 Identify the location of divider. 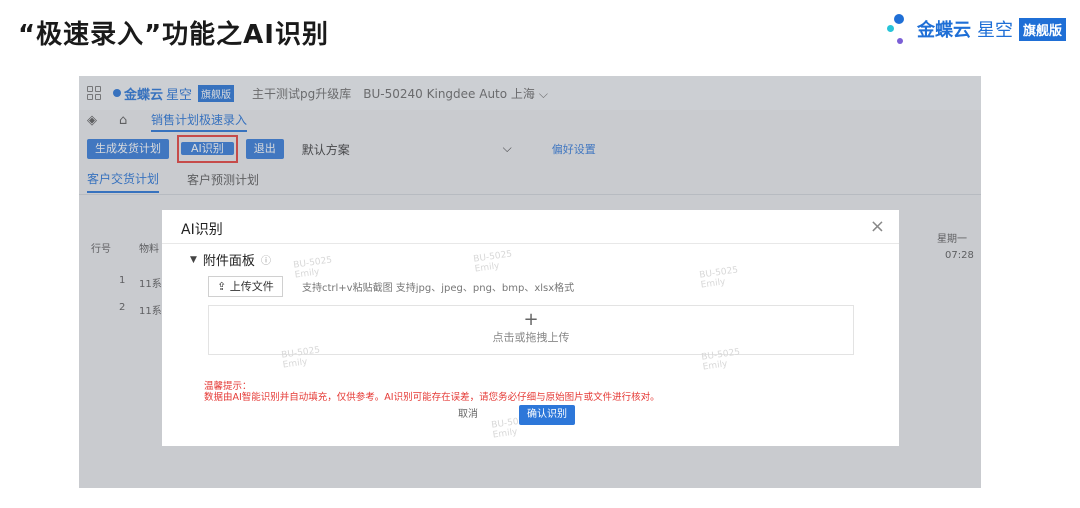
(530, 243).